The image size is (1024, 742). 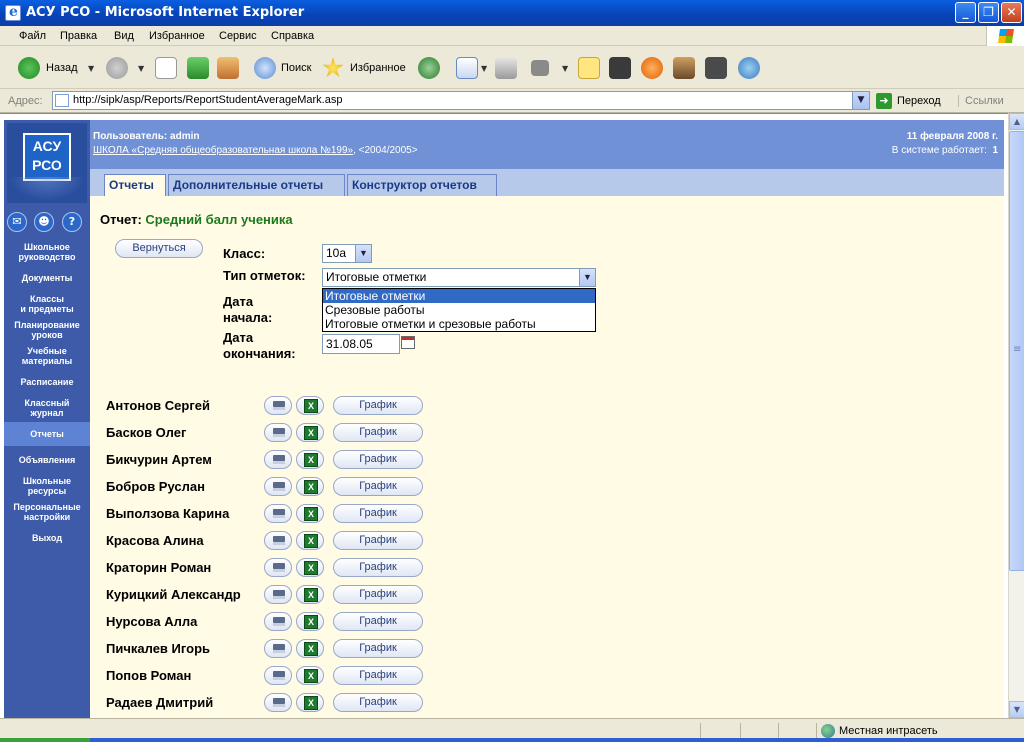 I want to click on mail-dropdown-icon: ▼, so click(x=484, y=68).